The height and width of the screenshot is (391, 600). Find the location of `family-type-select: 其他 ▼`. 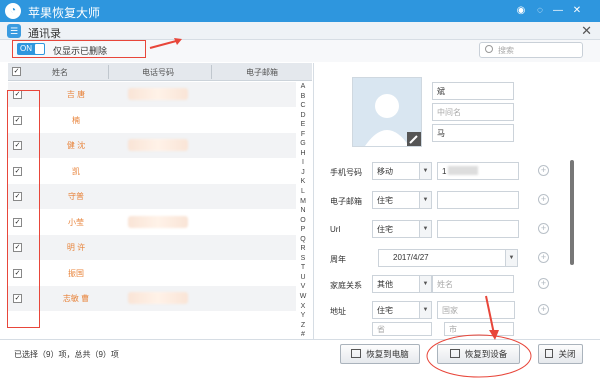

family-type-select: 其他 ▼ is located at coordinates (402, 284).